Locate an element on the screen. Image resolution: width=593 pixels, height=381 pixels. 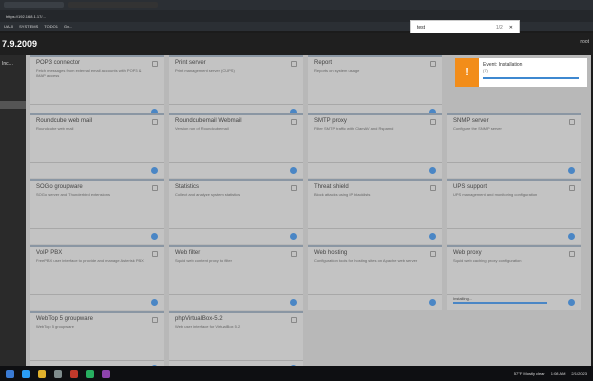
user-menu: root is located at coordinates (584, 42).